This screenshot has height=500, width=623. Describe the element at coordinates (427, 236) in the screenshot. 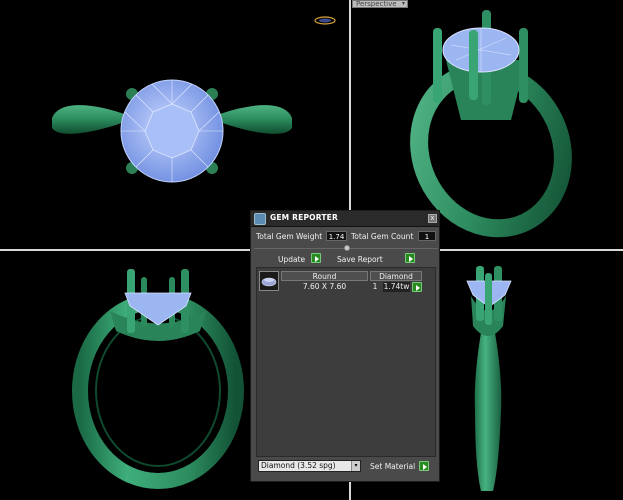

I see `total-gem-count-value: 1` at that location.